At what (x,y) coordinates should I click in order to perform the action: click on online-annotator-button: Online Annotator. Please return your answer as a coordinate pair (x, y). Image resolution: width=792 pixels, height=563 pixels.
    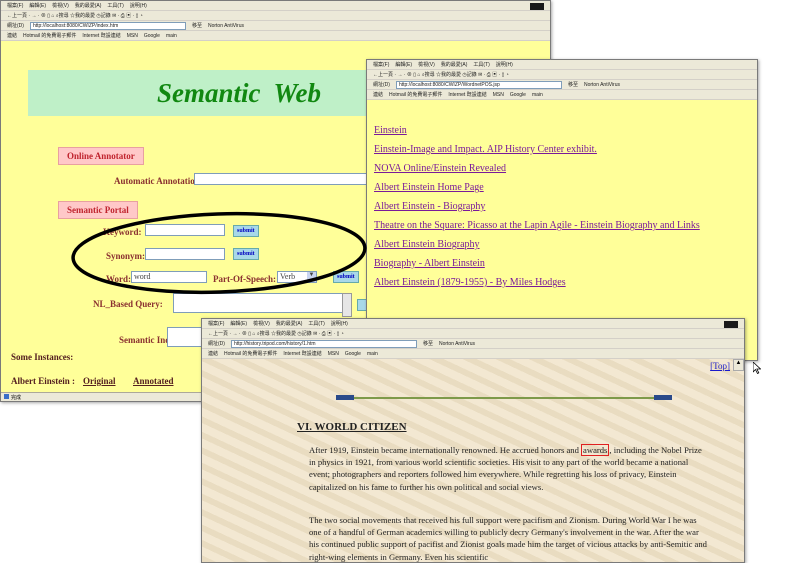
    Looking at the image, I should click on (101, 156).